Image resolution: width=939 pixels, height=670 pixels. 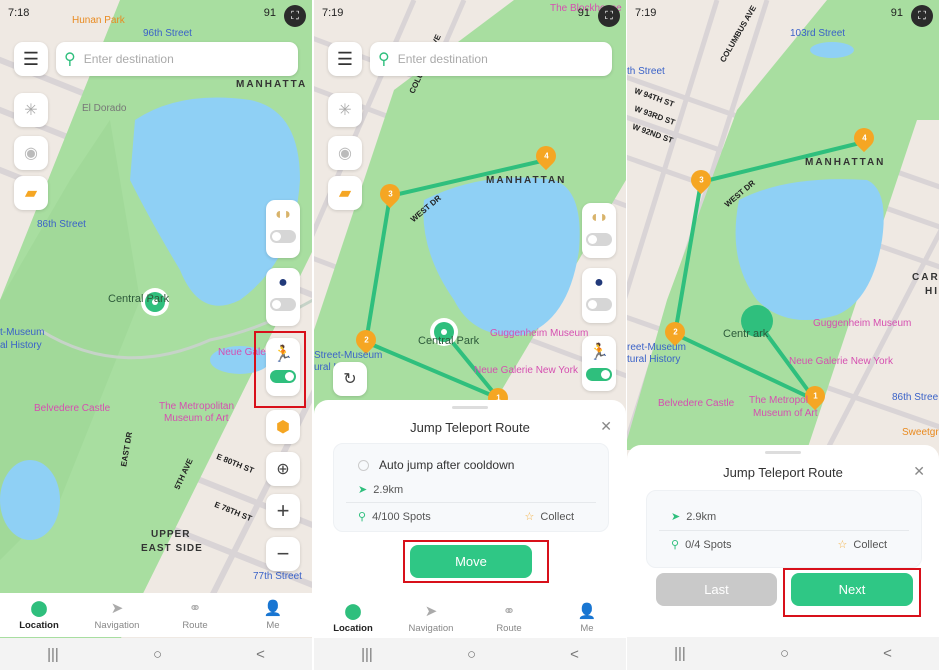 What do you see at coordinates (845, 162) in the screenshot?
I see `map-label: MANHATTAN` at bounding box center [845, 162].